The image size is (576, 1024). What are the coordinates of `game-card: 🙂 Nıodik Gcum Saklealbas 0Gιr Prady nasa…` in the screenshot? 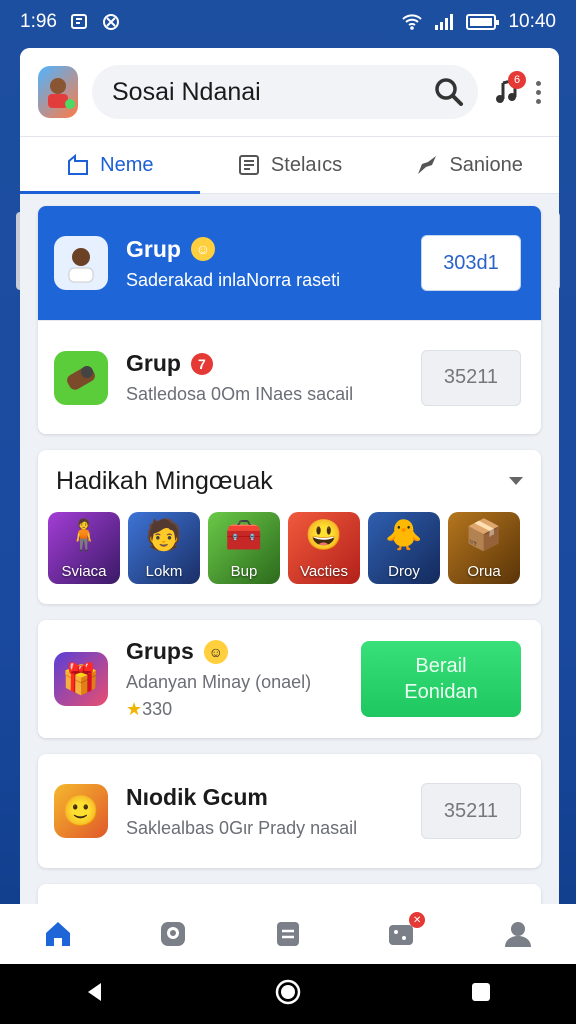 It's located at (289, 811).